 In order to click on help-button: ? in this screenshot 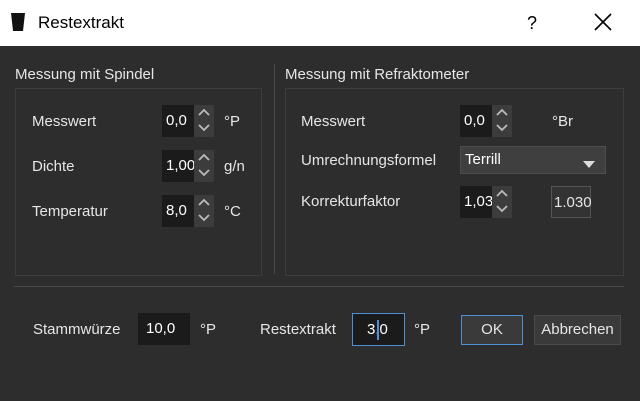, I will do `click(532, 23)`.